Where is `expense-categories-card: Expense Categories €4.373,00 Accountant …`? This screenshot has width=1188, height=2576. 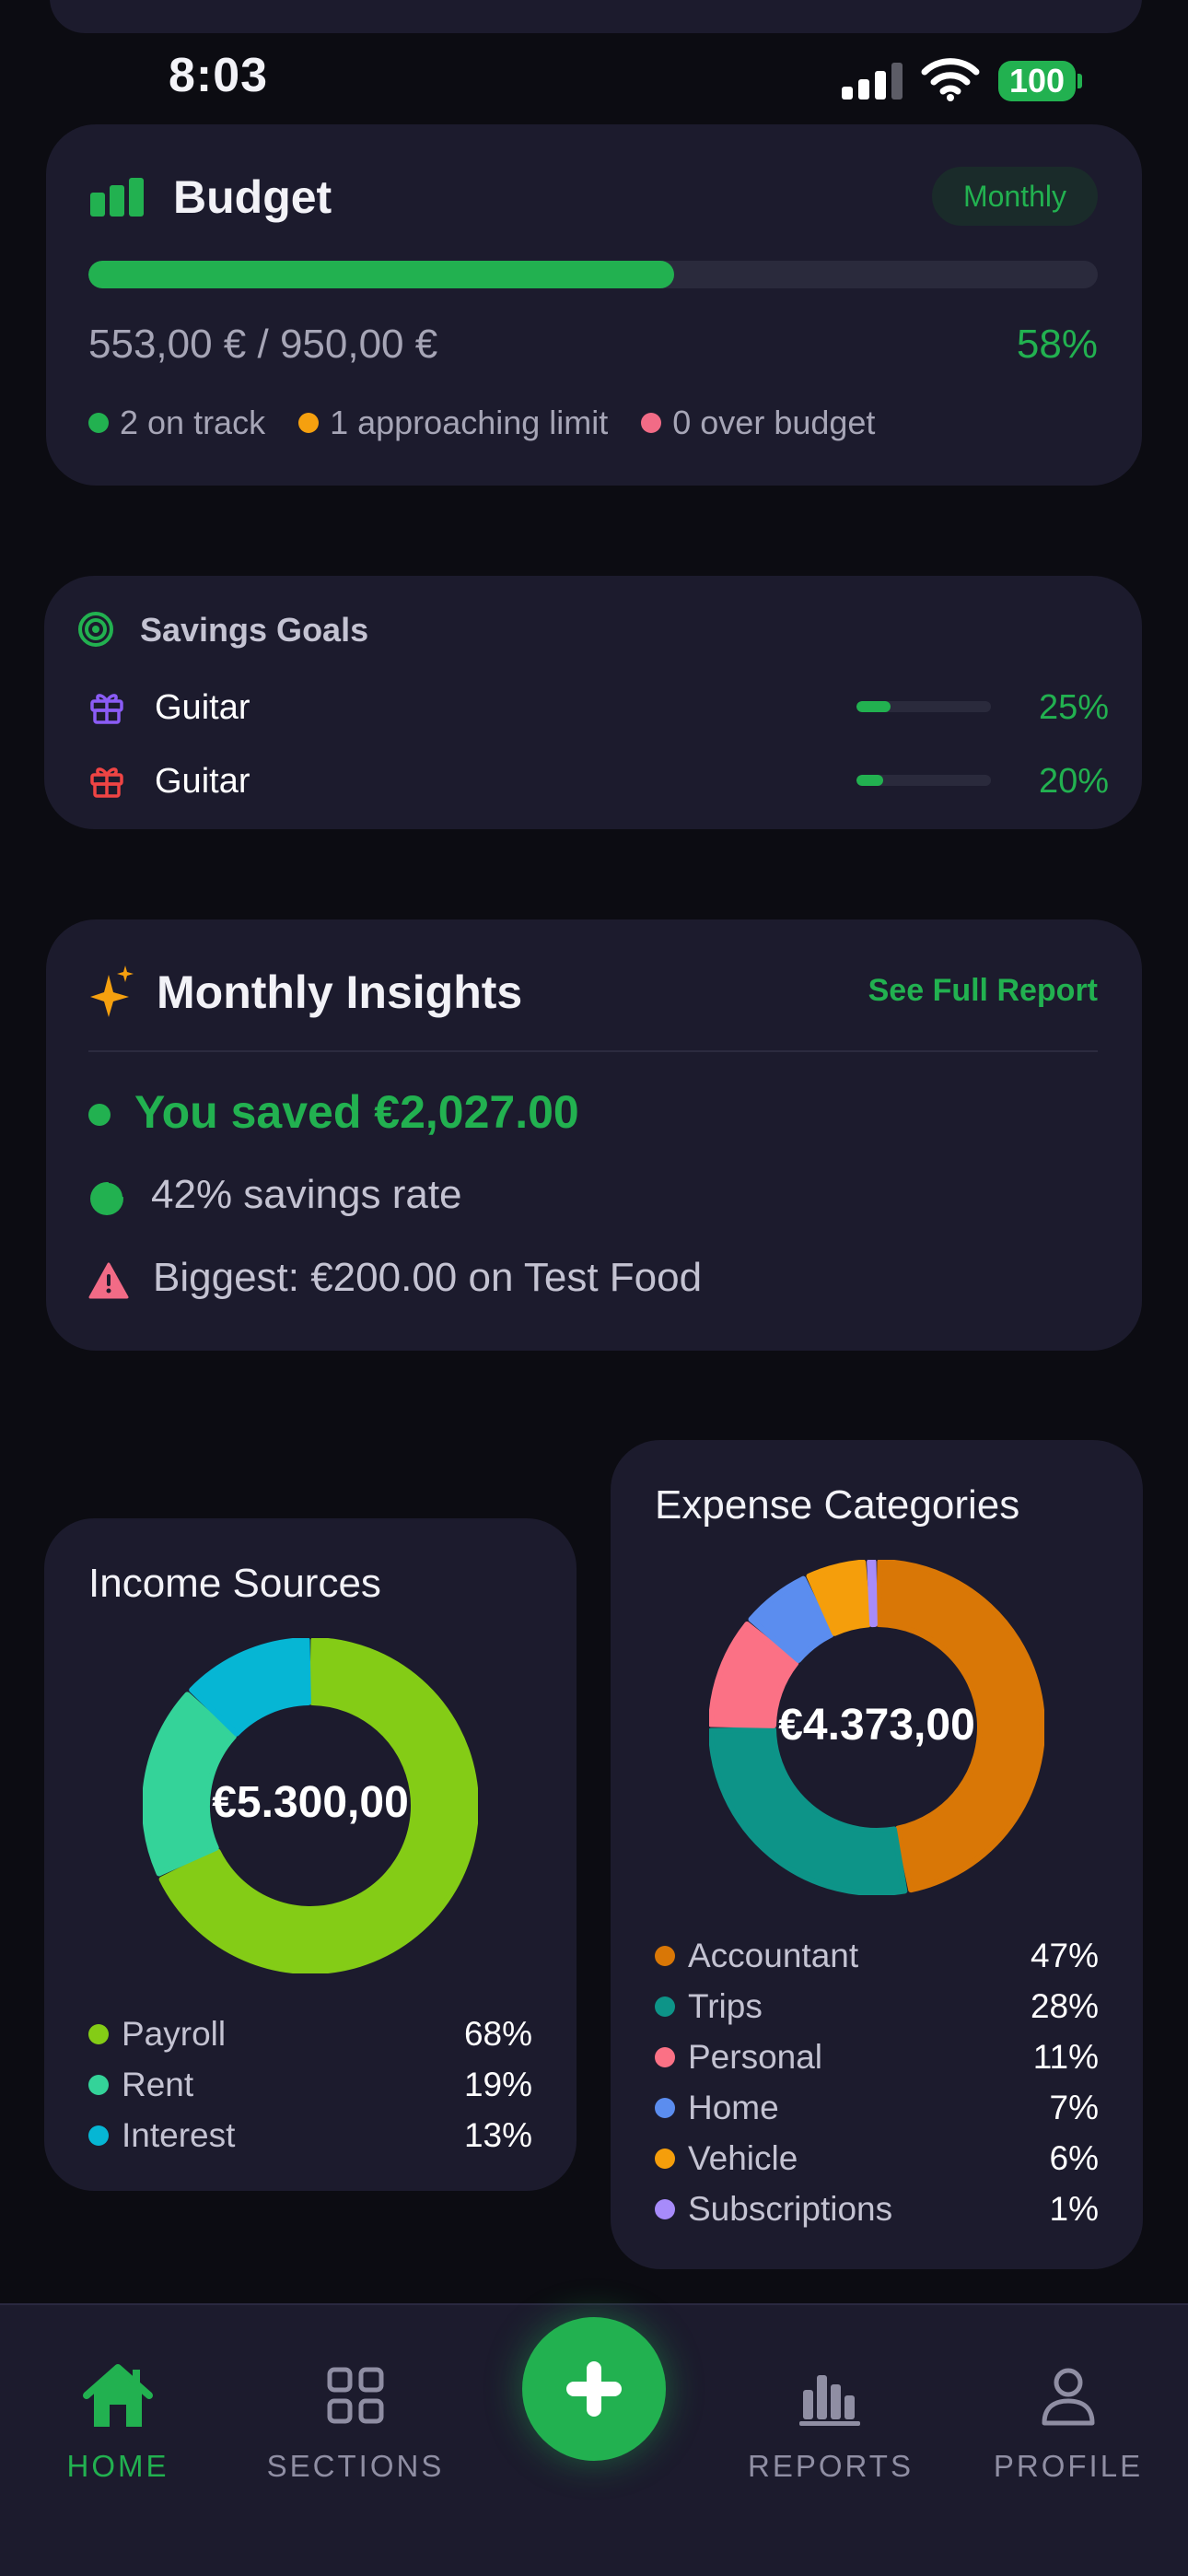
expense-categories-card: Expense Categories €4.373,00 Accountant … is located at coordinates (877, 1854).